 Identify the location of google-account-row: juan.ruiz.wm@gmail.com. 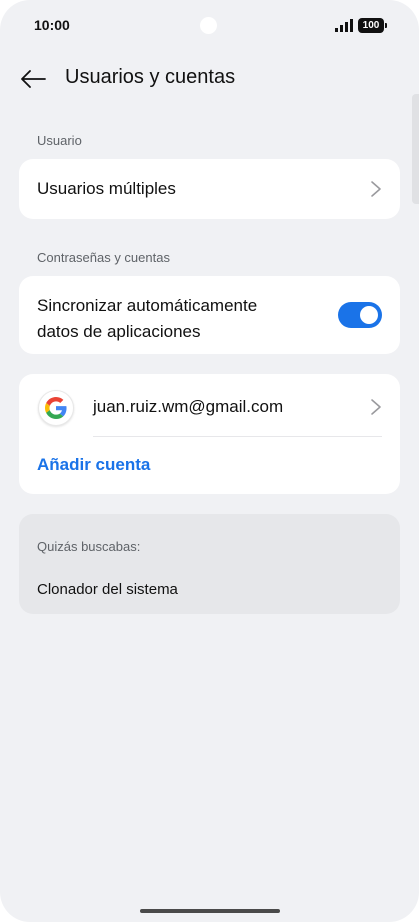
(209, 405).